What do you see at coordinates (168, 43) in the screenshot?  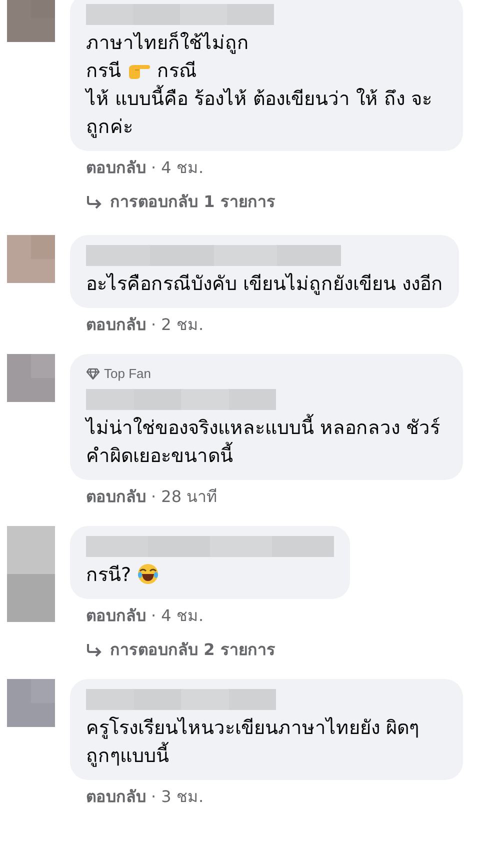 I see `comment-text: ภาษาไทยก็ใช้ไม่ถูก` at bounding box center [168, 43].